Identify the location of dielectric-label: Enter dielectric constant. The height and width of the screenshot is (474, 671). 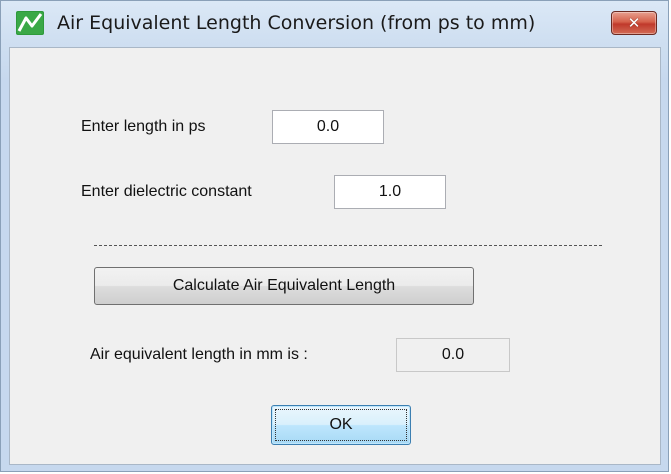
(166, 191).